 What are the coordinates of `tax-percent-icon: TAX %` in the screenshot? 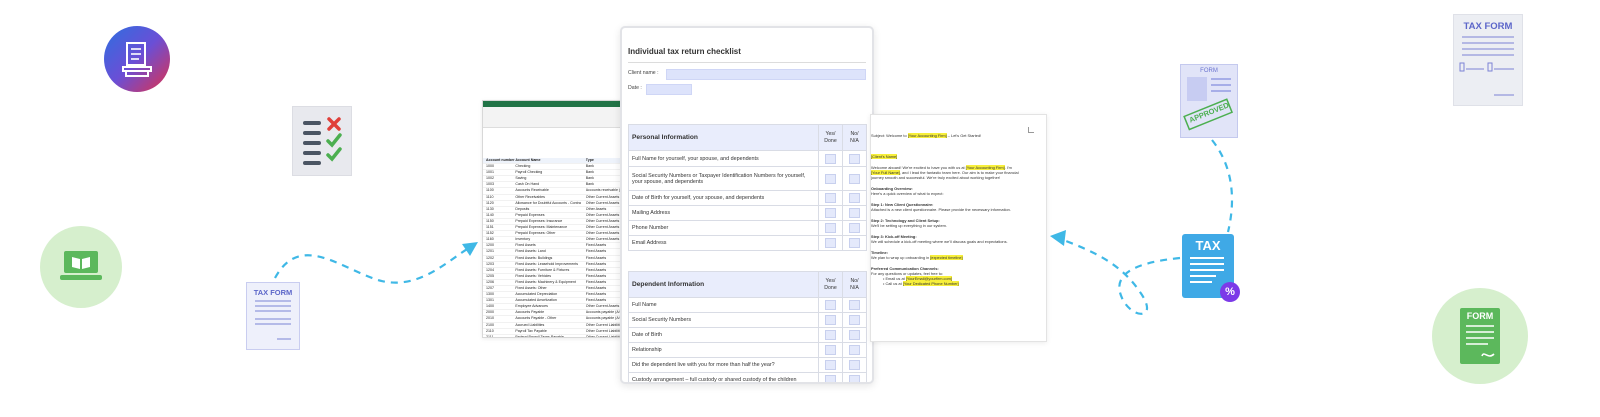 It's located at (1211, 268).